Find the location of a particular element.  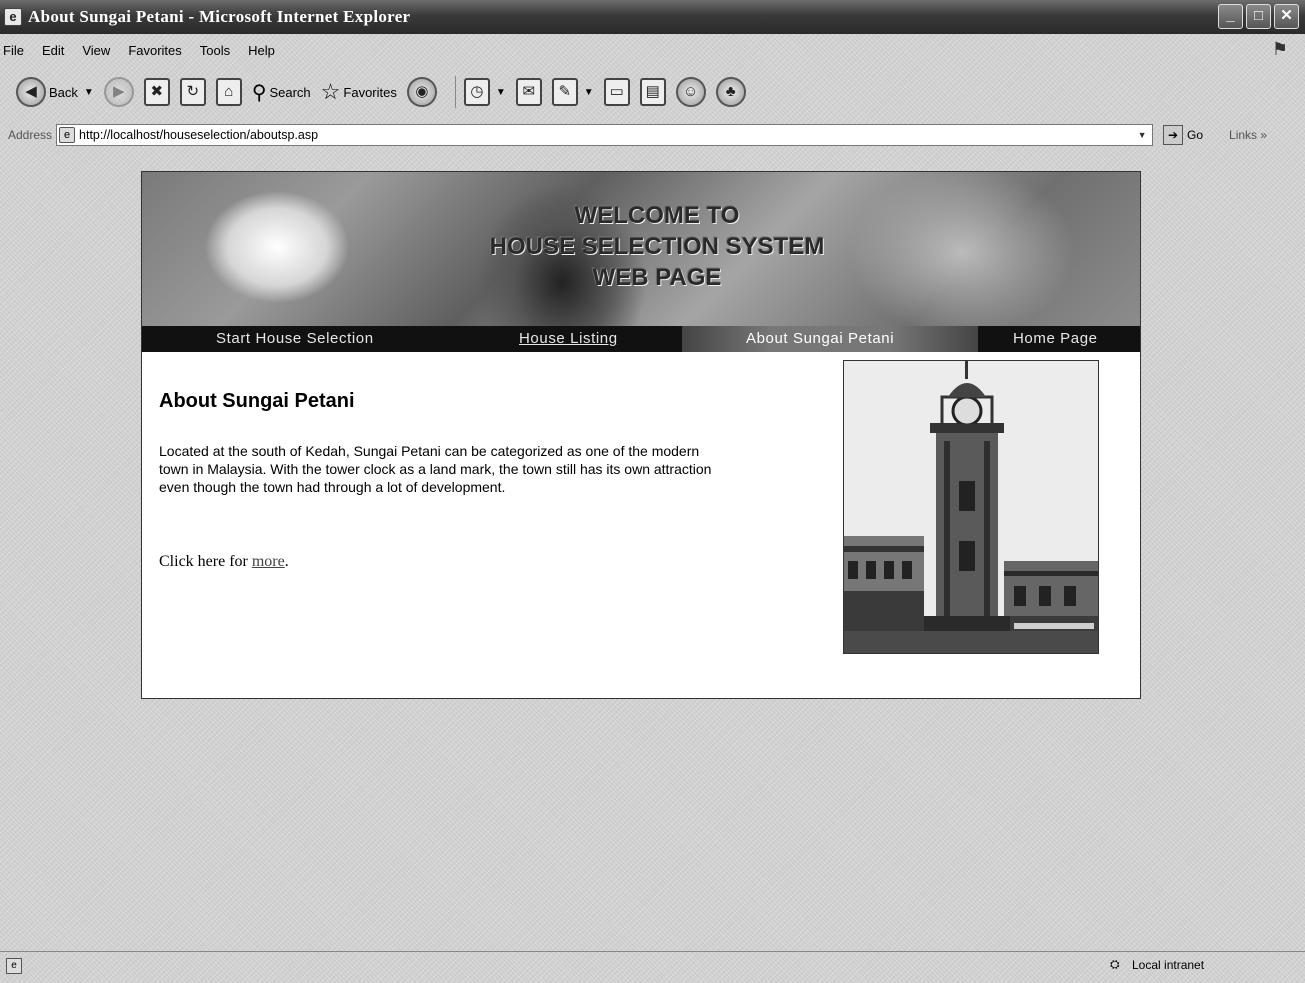

back-dropdown-icon: ▼ is located at coordinates (89, 92).